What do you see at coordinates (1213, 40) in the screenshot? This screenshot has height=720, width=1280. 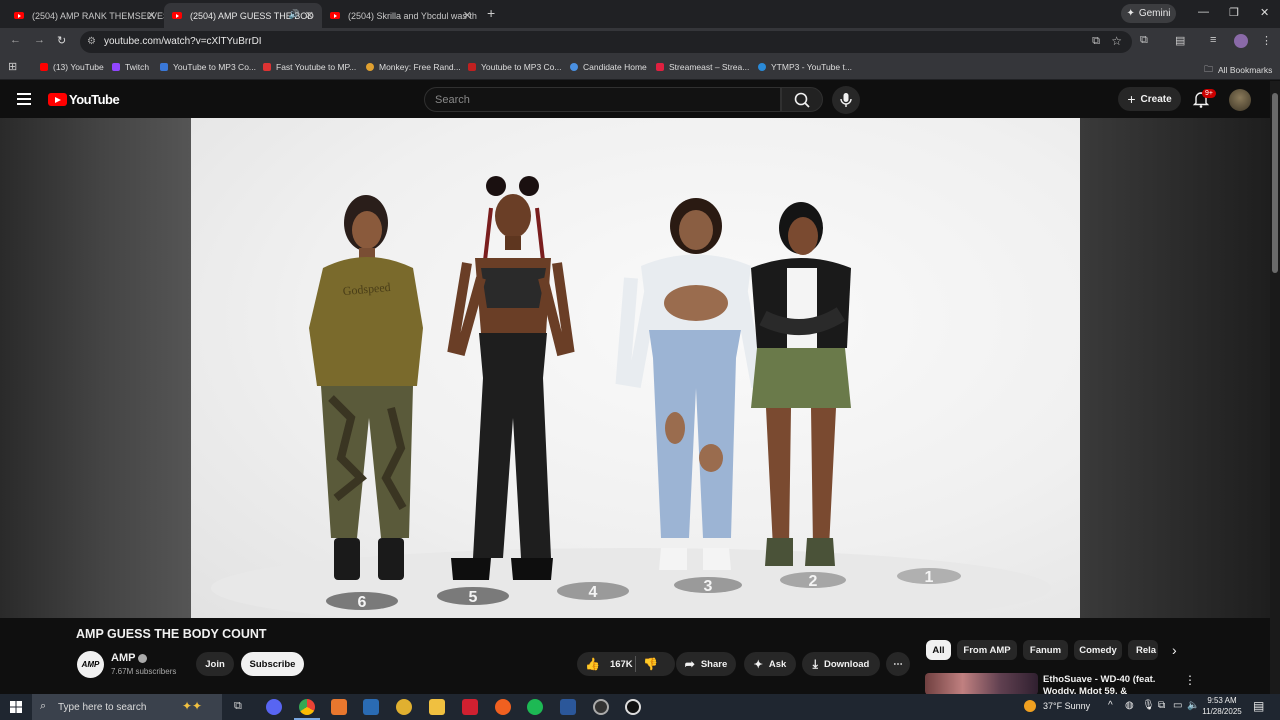 I see `tab-search-icon: ≡` at bounding box center [1213, 40].